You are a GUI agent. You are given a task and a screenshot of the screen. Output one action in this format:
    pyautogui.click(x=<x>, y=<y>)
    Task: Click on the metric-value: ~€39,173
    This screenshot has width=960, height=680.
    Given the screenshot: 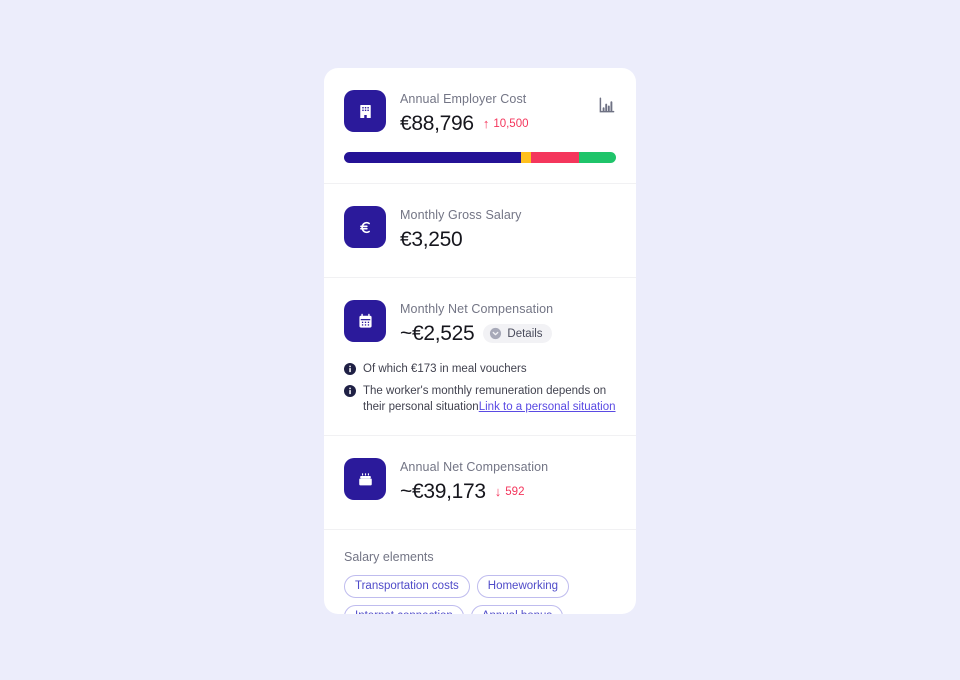 What is the action you would take?
    pyautogui.click(x=443, y=491)
    